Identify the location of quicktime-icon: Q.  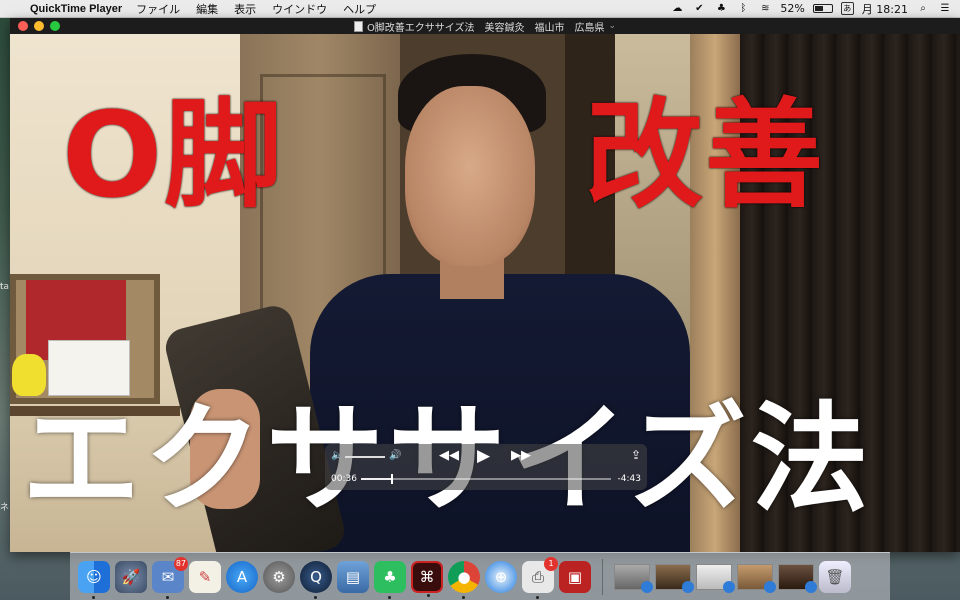
(316, 579).